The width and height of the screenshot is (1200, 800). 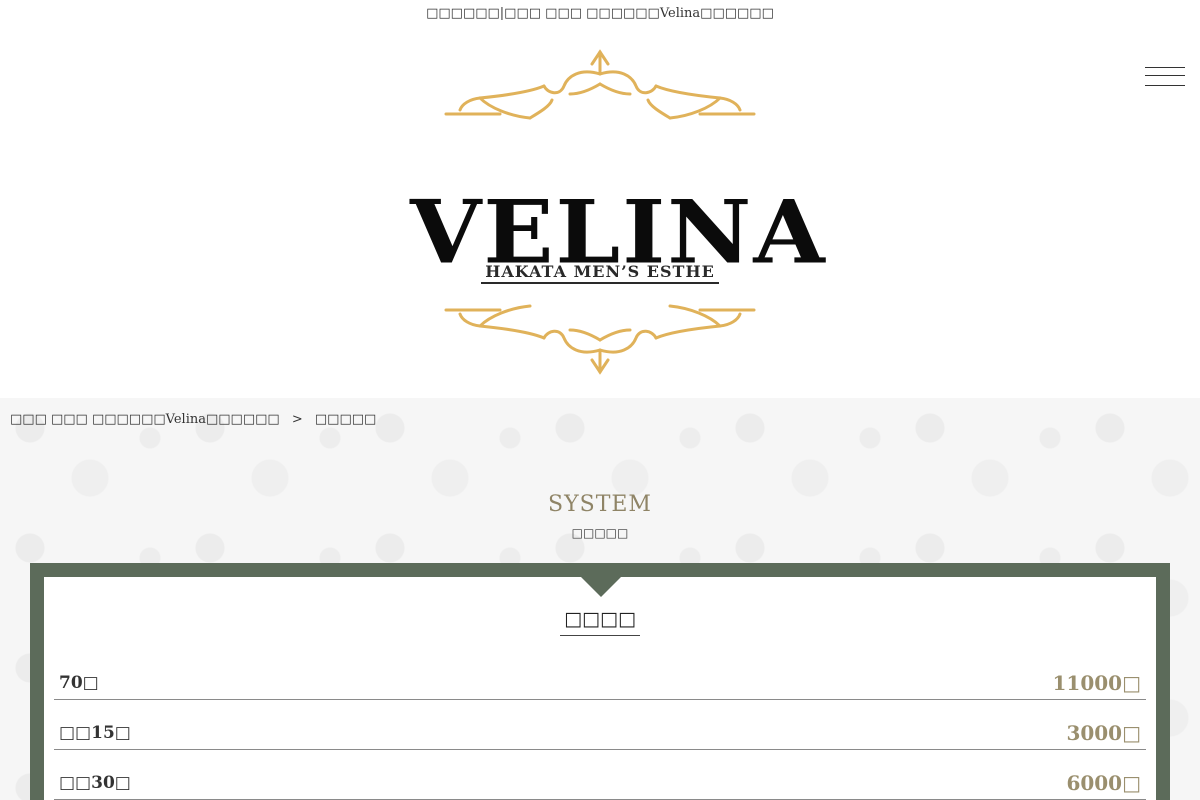 I want to click on top-ornament-icon, so click(x=600, y=84).